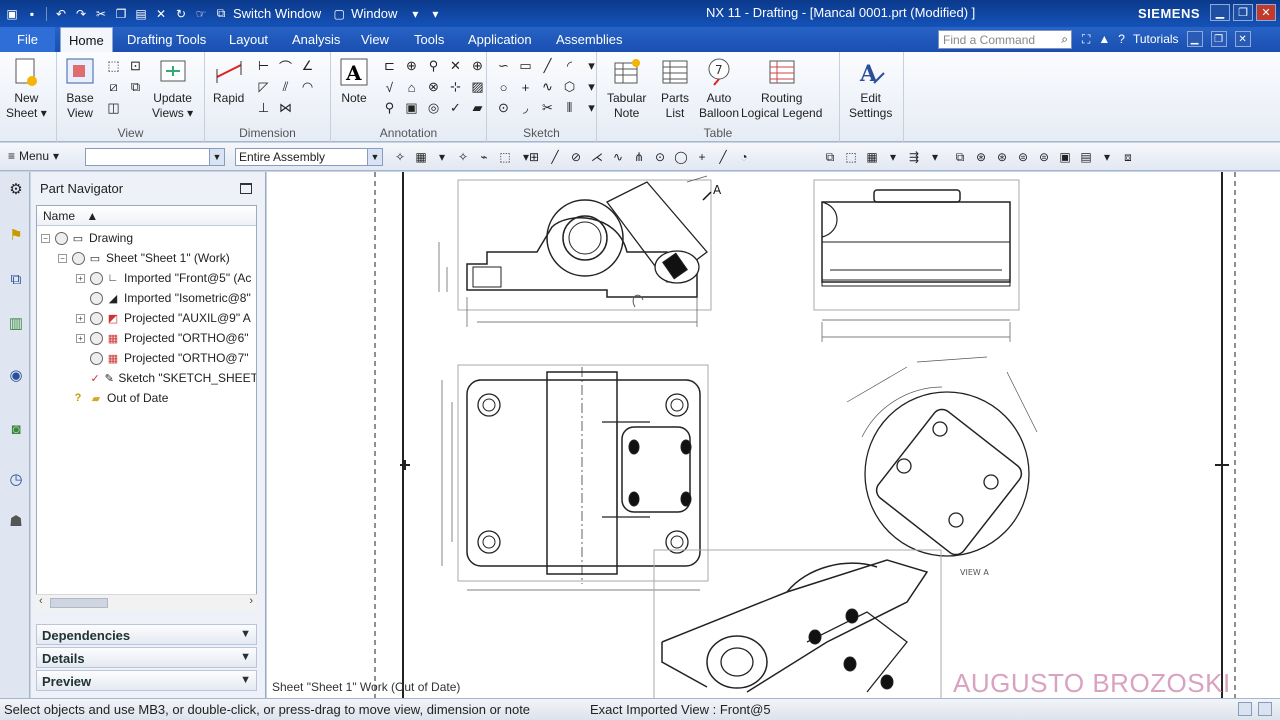 The width and height of the screenshot is (1280, 720). What do you see at coordinates (569, 66) in the screenshot?
I see `arc-icon: ◜` at bounding box center [569, 66].